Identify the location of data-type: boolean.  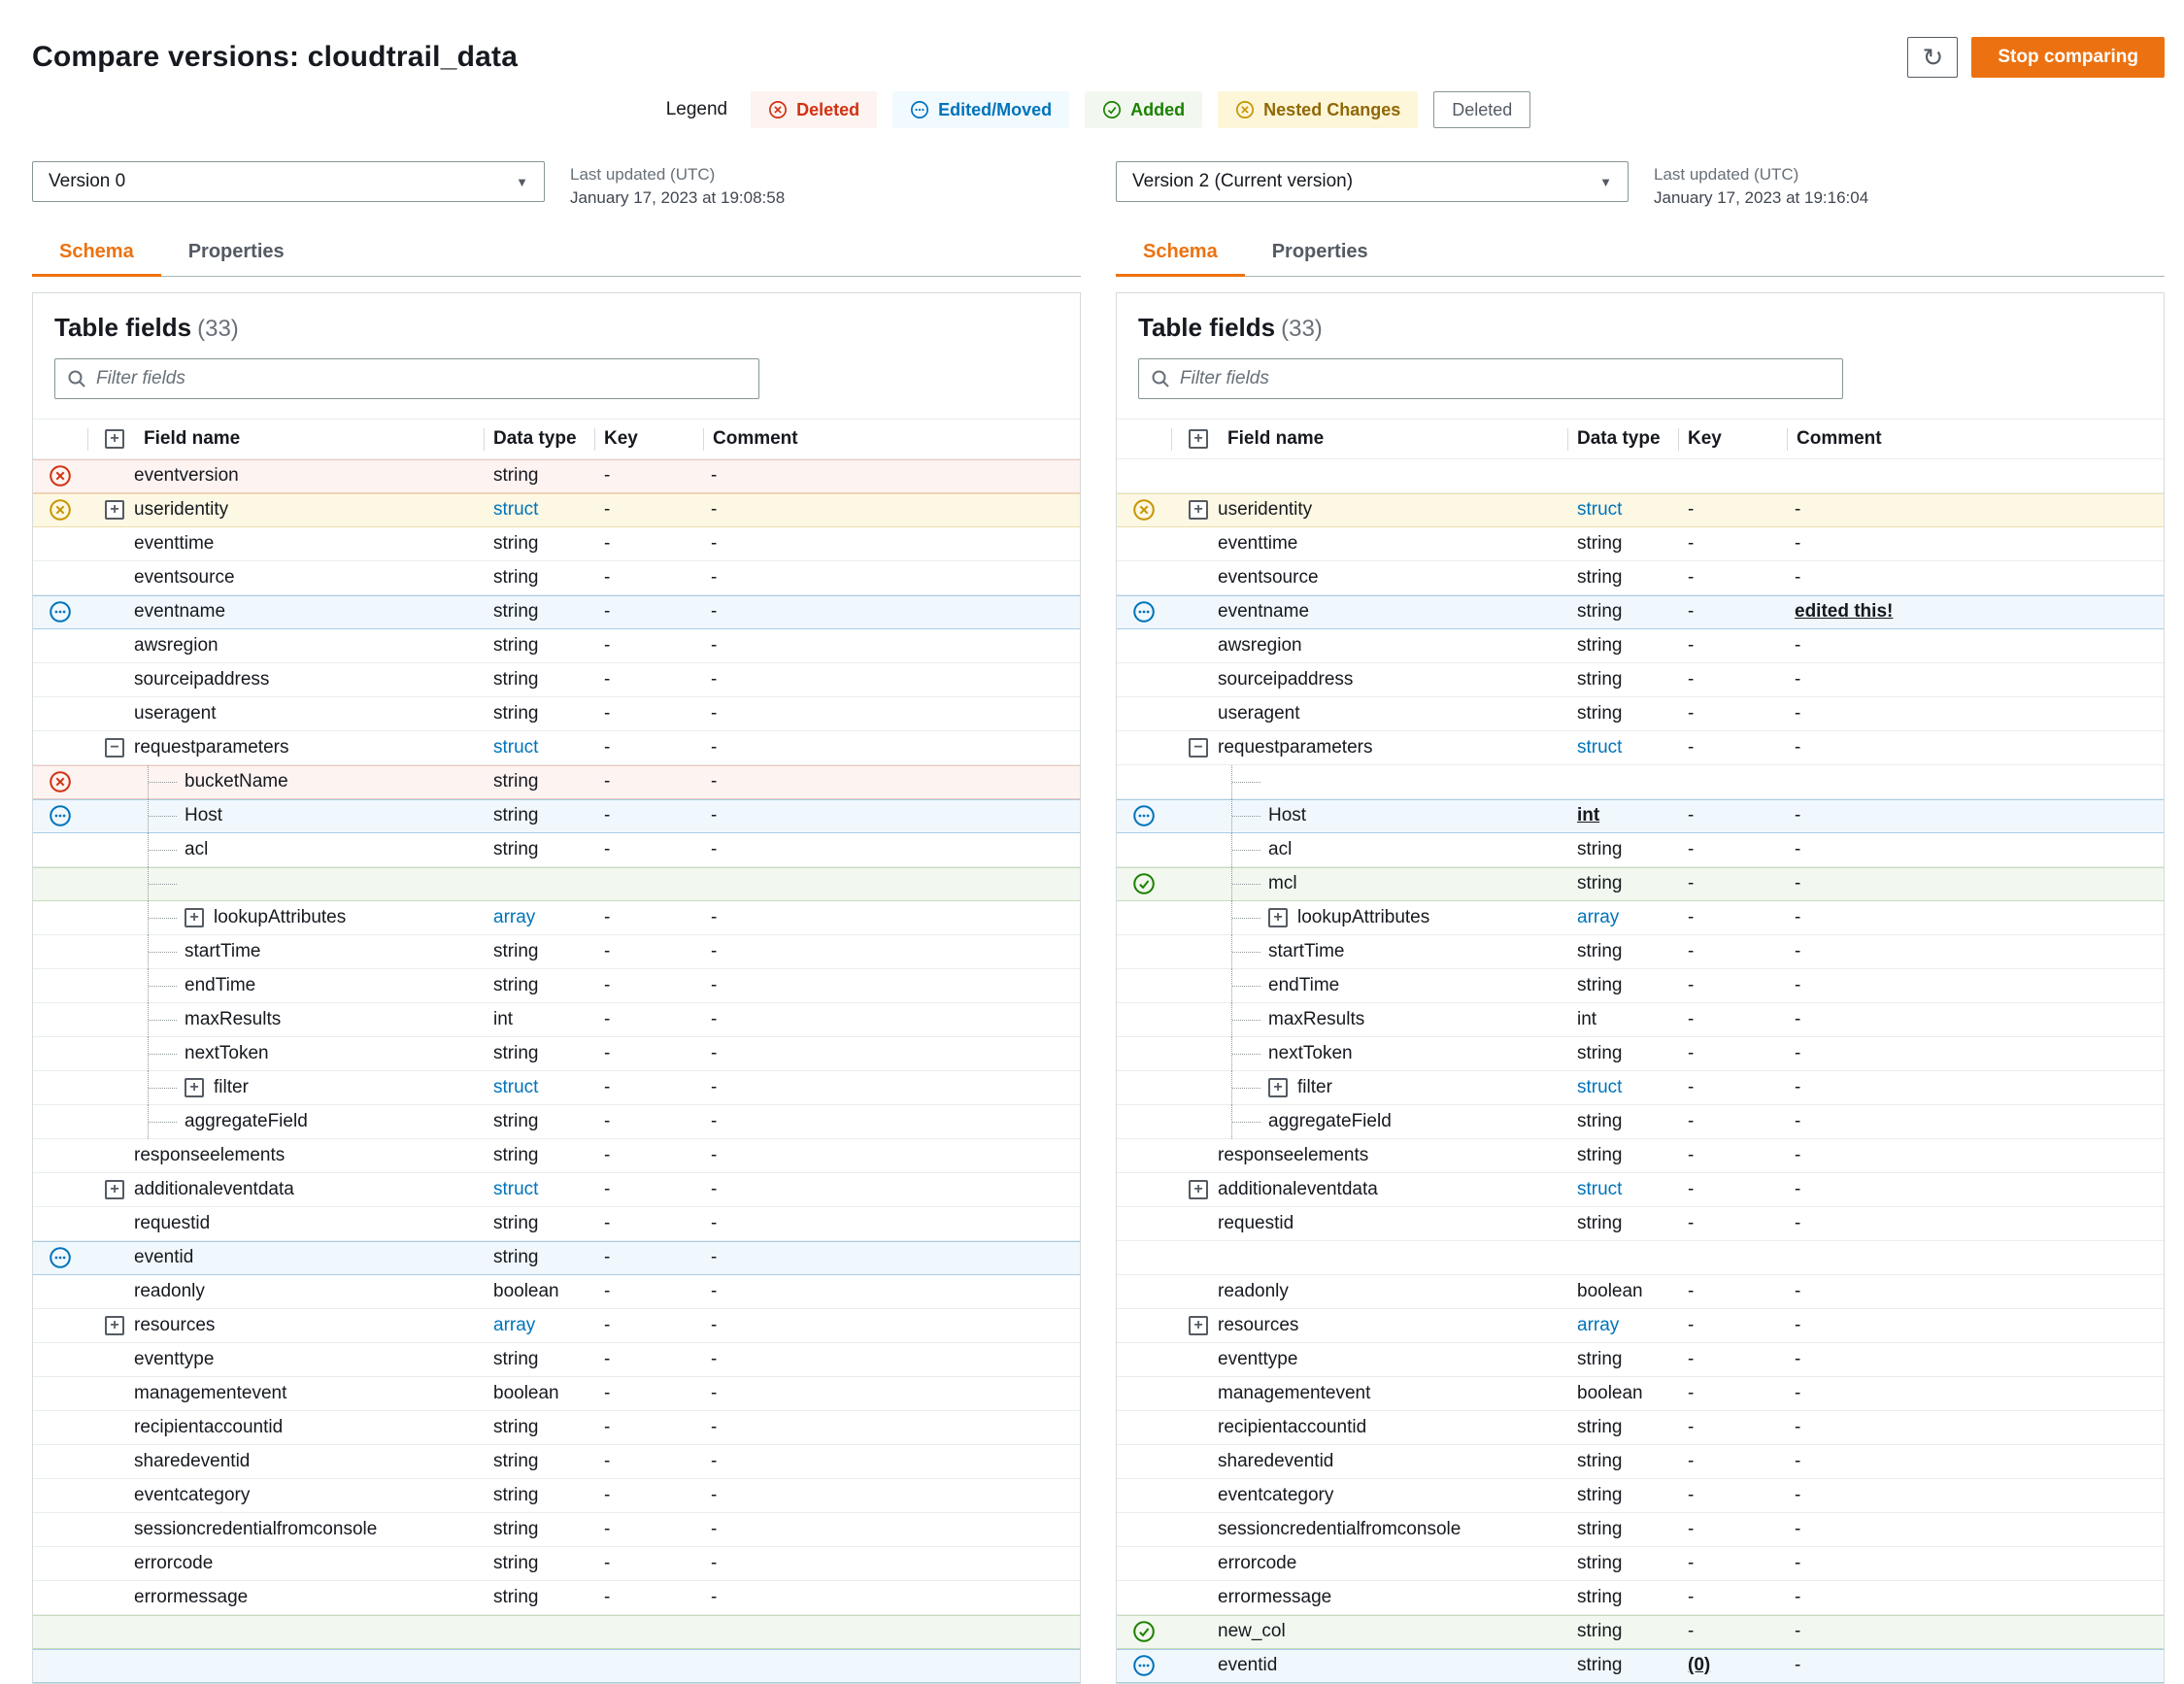
(1610, 1393).